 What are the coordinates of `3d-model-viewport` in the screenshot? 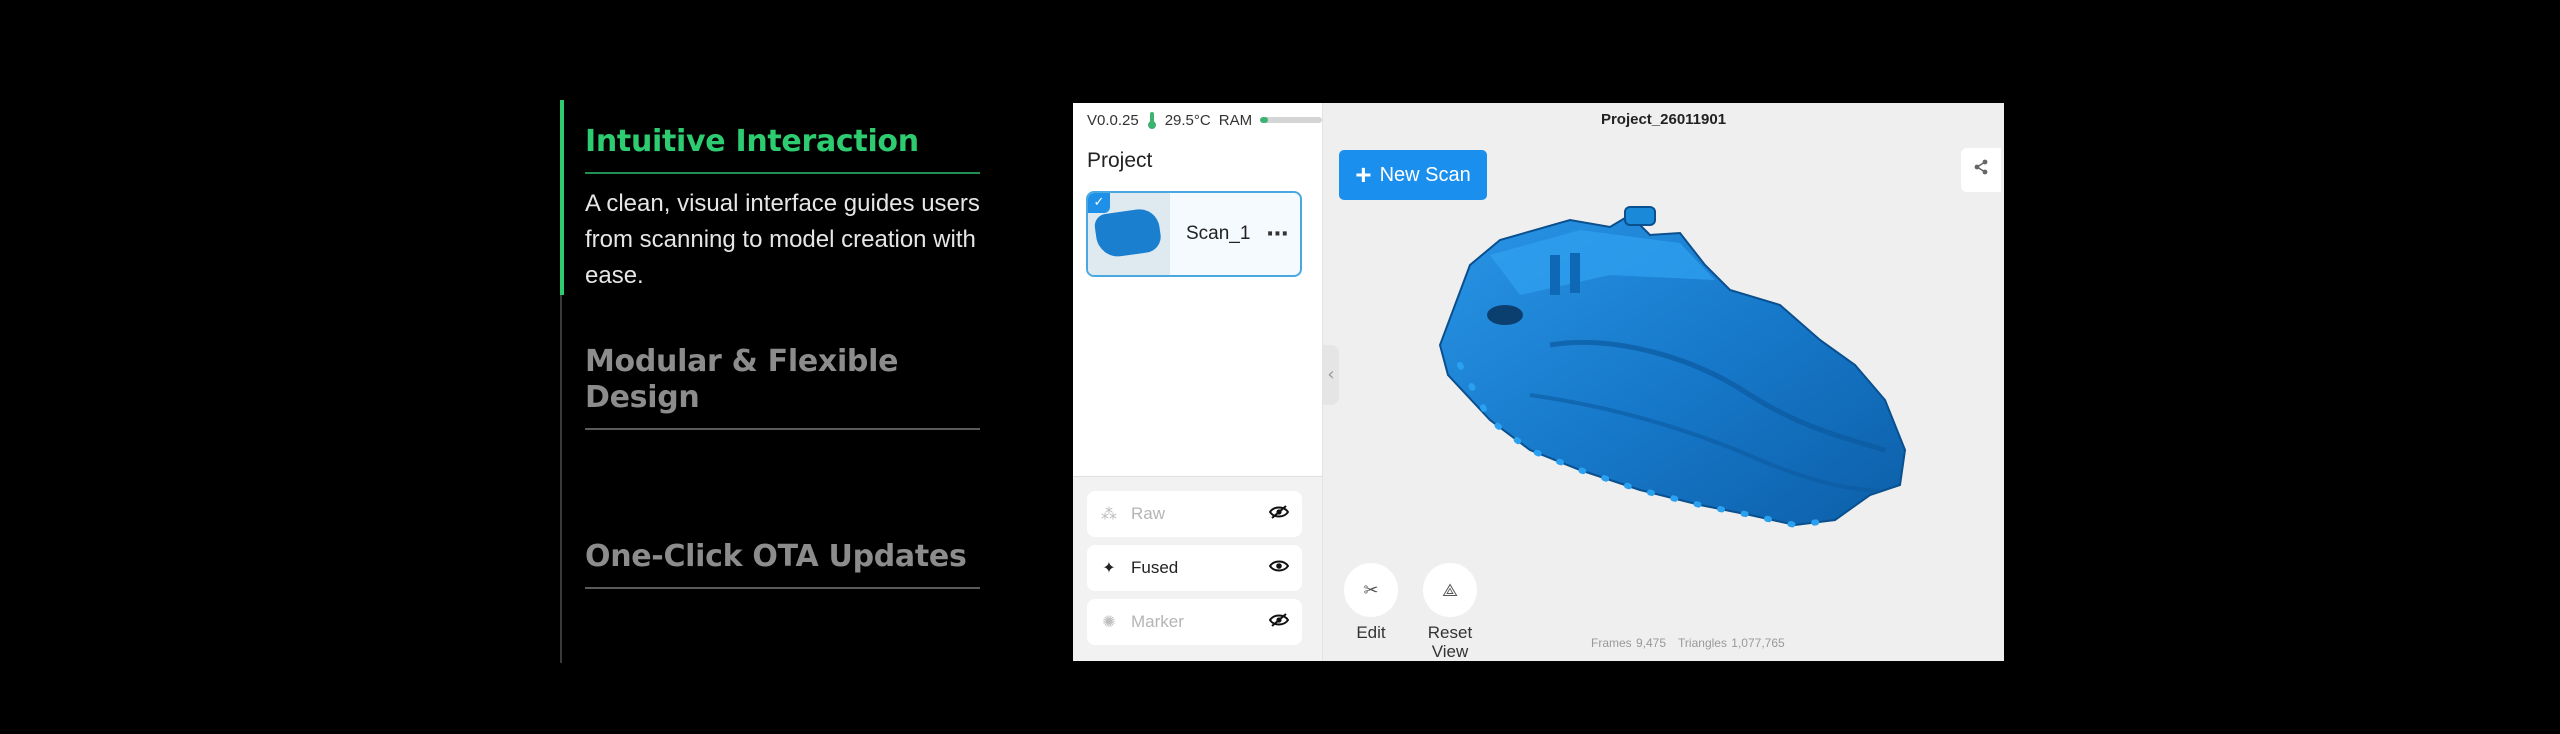 It's located at (1690, 375).